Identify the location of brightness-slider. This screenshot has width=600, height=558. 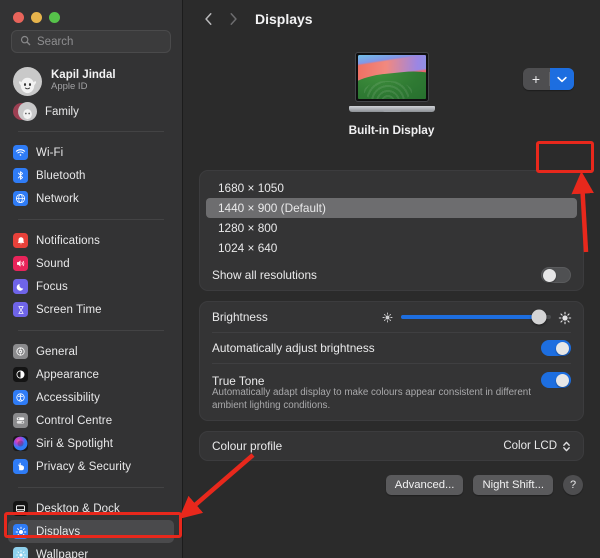
(476, 317).